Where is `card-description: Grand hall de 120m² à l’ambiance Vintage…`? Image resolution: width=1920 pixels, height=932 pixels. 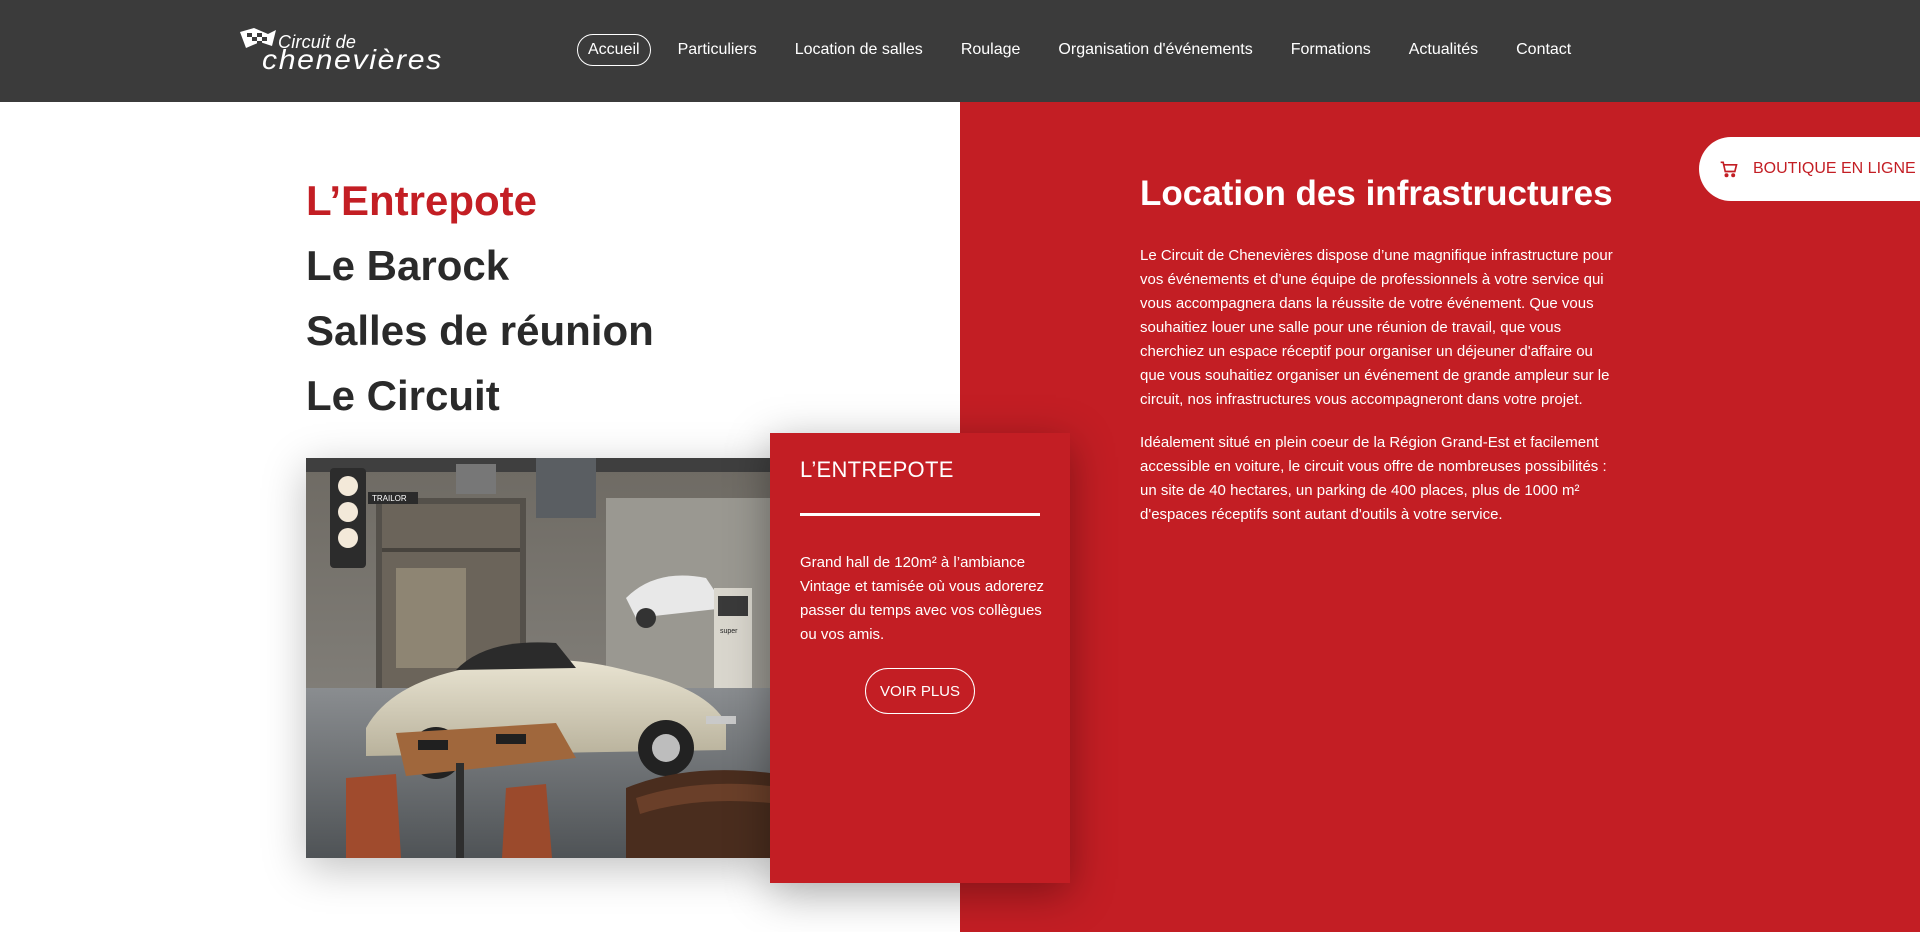 card-description: Grand hall de 120m² à l’ambiance Vintage… is located at coordinates (922, 598).